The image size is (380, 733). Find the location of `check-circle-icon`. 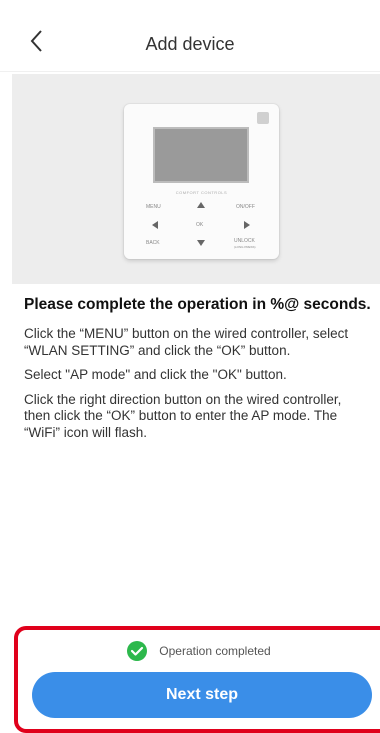

check-circle-icon is located at coordinates (137, 651).